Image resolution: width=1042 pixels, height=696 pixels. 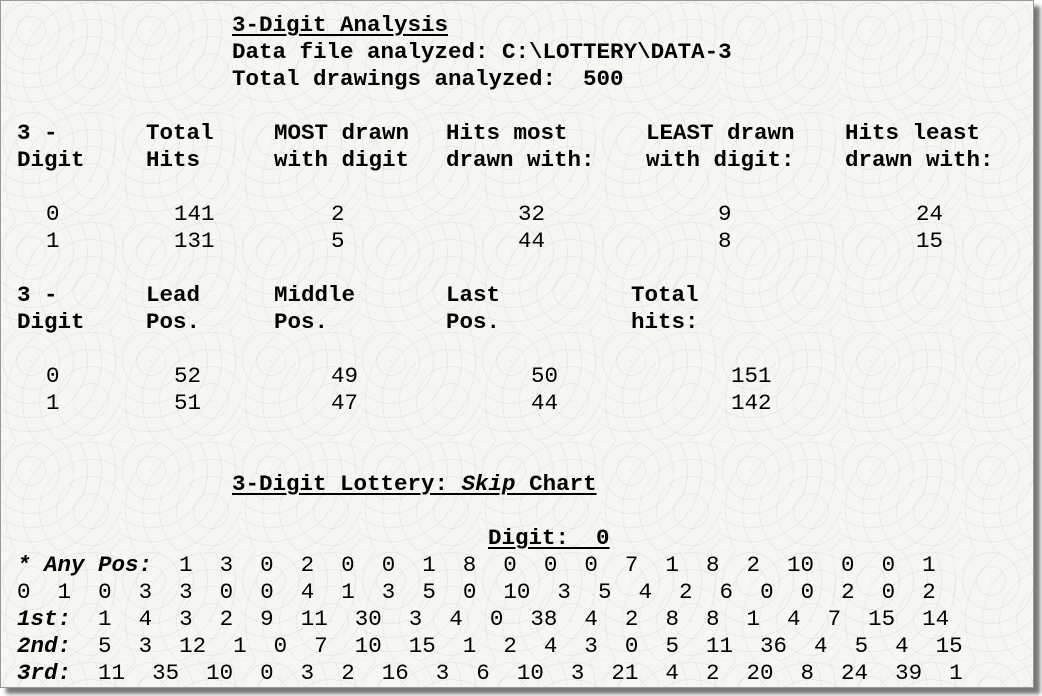 What do you see at coordinates (774, 646) in the screenshot?
I see `skip-value: 36` at bounding box center [774, 646].